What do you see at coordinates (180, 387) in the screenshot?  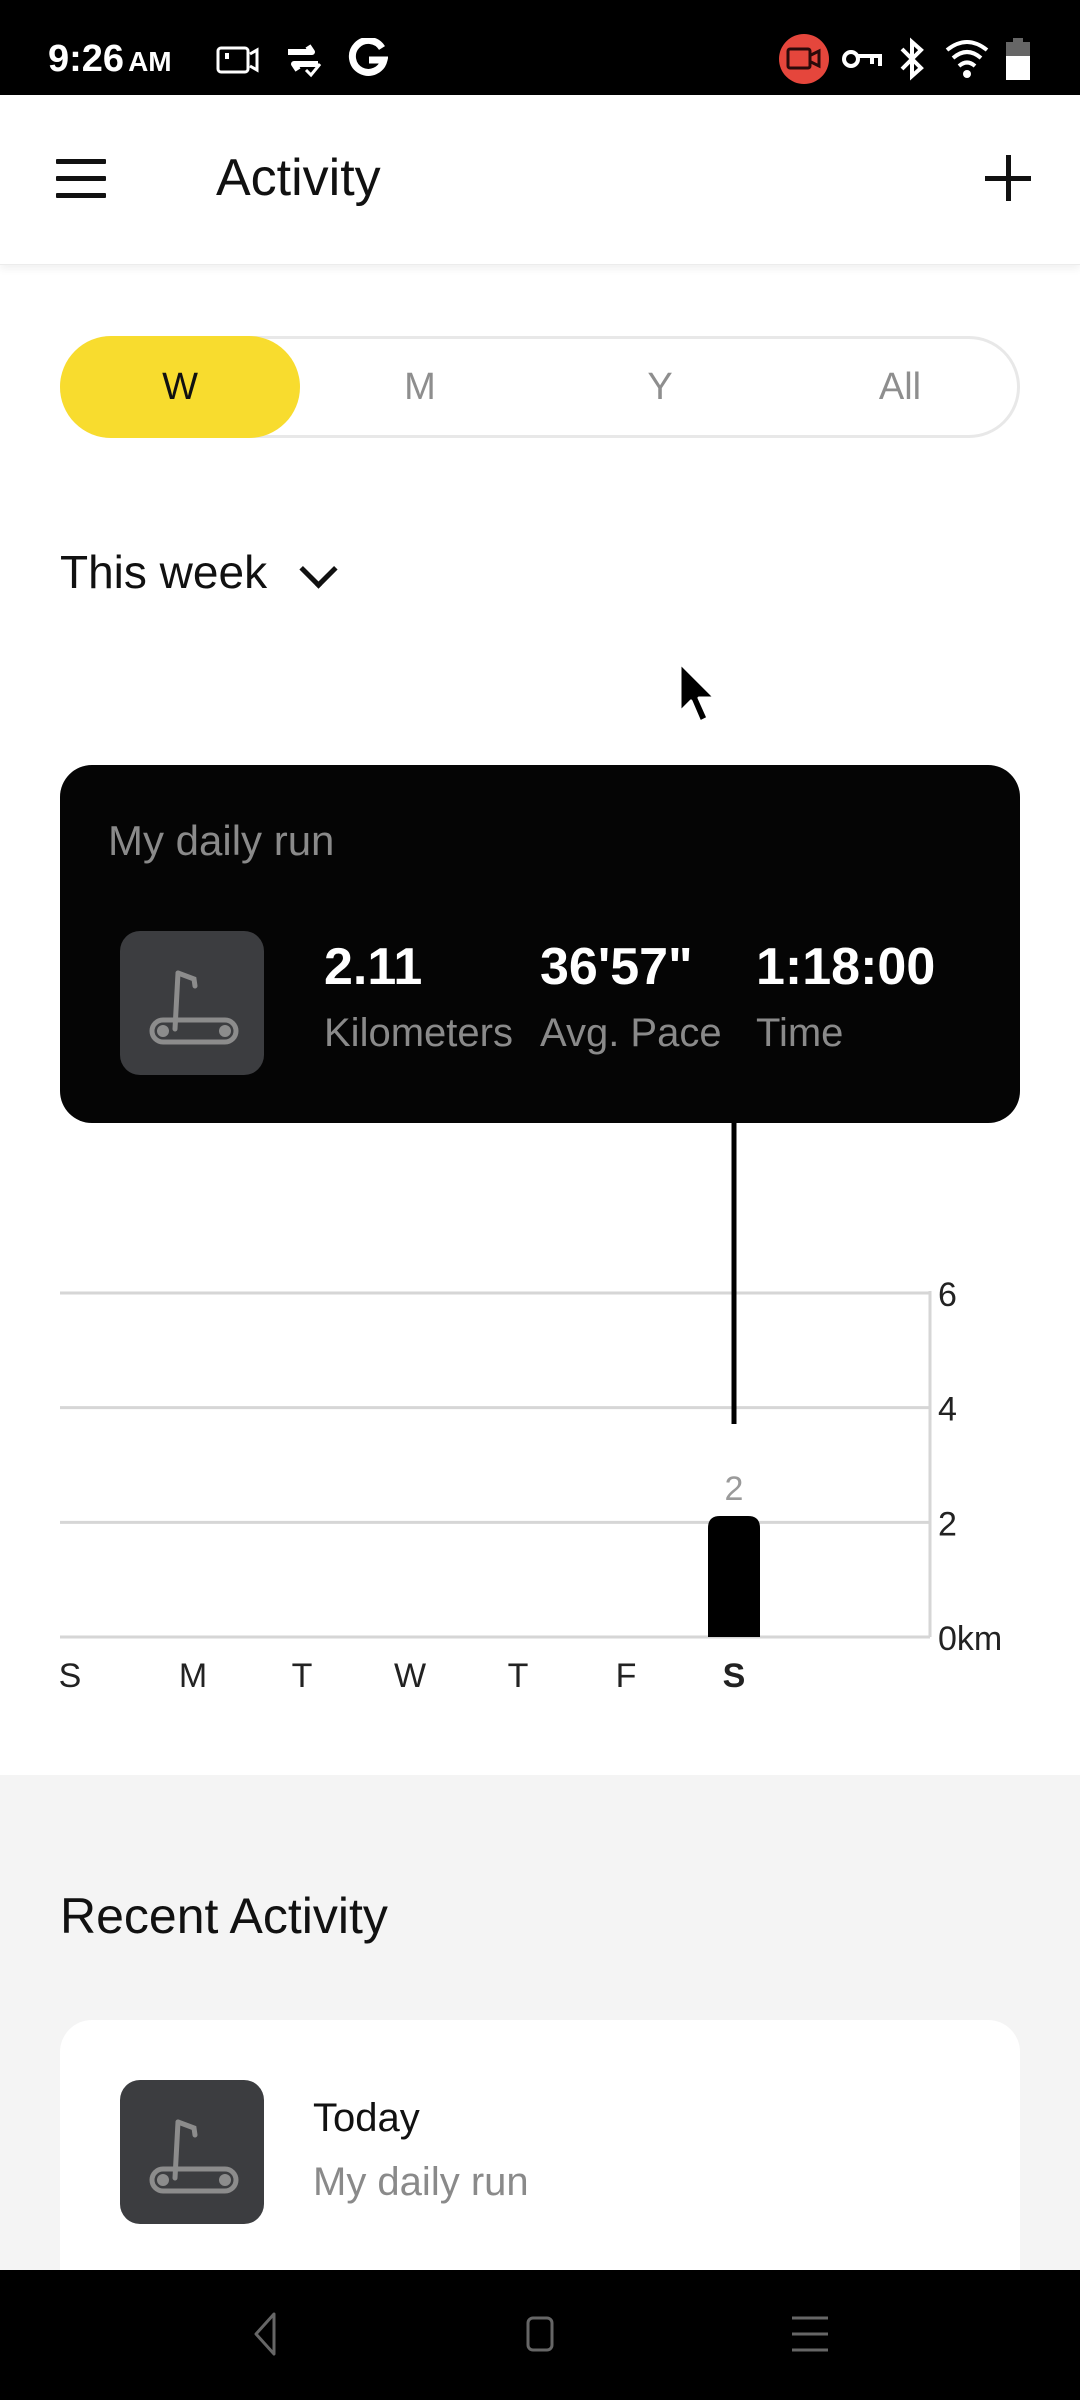 I see `segment-week: W` at bounding box center [180, 387].